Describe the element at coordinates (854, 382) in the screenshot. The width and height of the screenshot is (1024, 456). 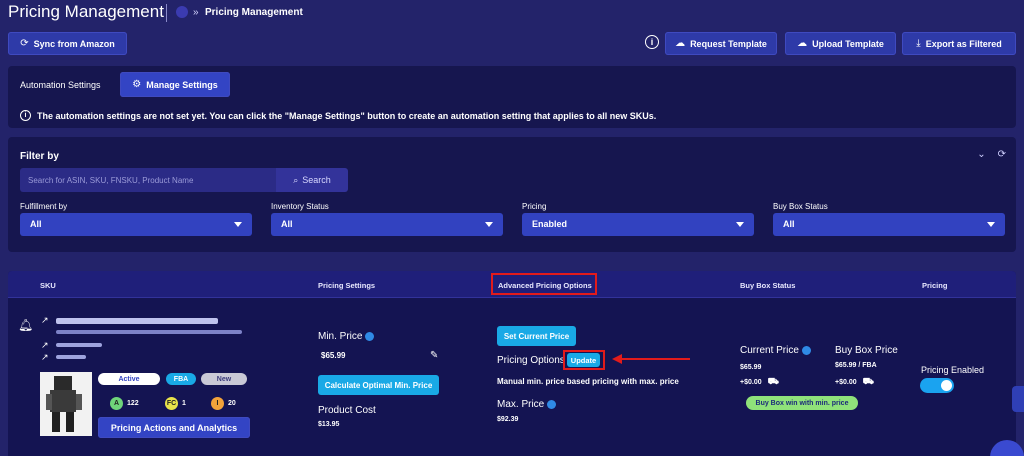
I see `buy-box-price-shipping: +$0.00 ⛟` at that location.